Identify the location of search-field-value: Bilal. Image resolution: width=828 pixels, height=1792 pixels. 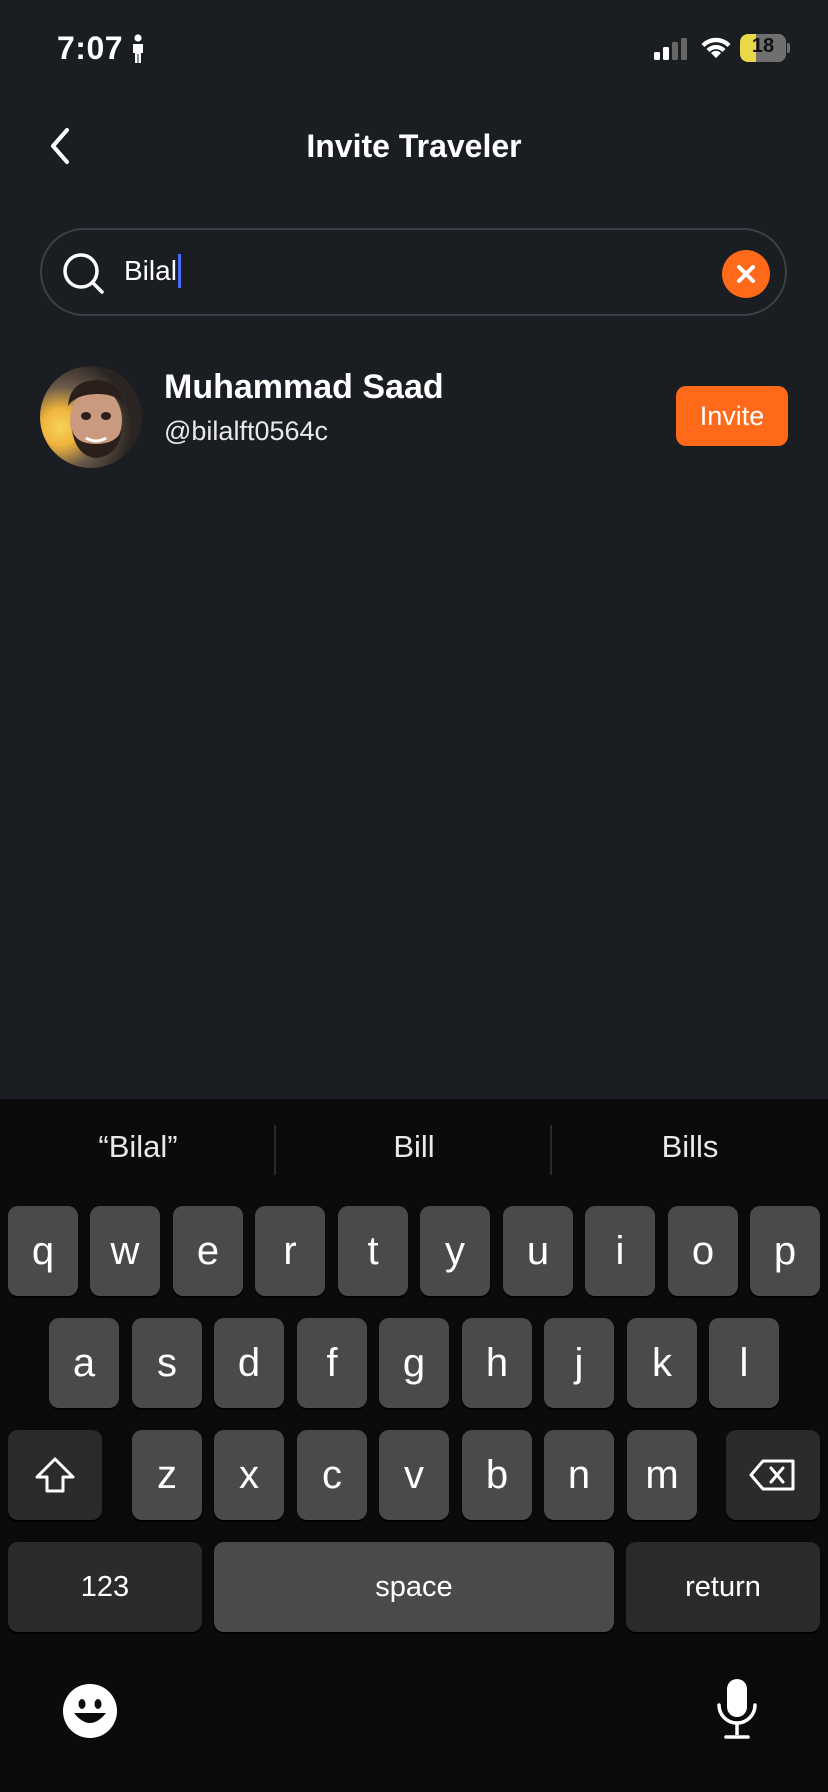
(152, 271).